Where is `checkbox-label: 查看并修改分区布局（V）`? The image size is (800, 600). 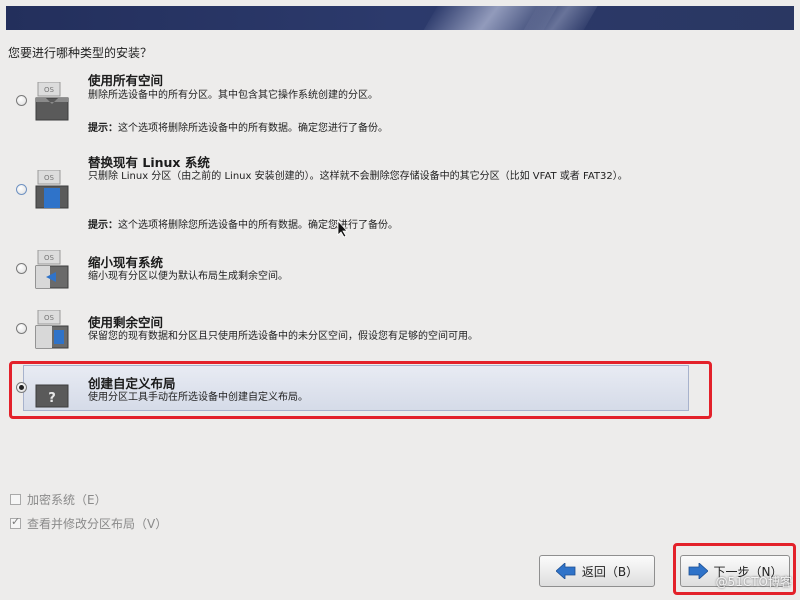
checkbox-label: 查看并修改分区布局（V） is located at coordinates (97, 524).